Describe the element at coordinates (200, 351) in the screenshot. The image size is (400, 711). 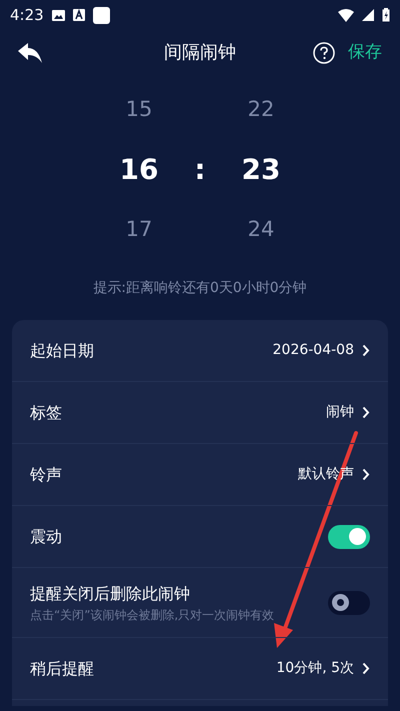
I see `settings-row: 起始日期 2026-04-08` at that location.